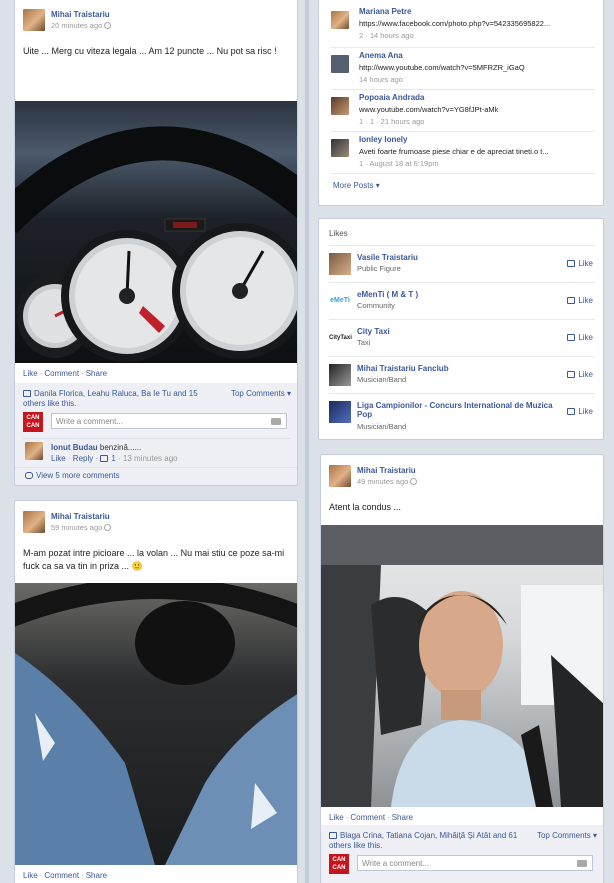 The width and height of the screenshot is (614, 883). What do you see at coordinates (479, 109) in the screenshot?
I see `post-link: www.youtube.com/watch?v=YG8fJPt-aMk` at bounding box center [479, 109].